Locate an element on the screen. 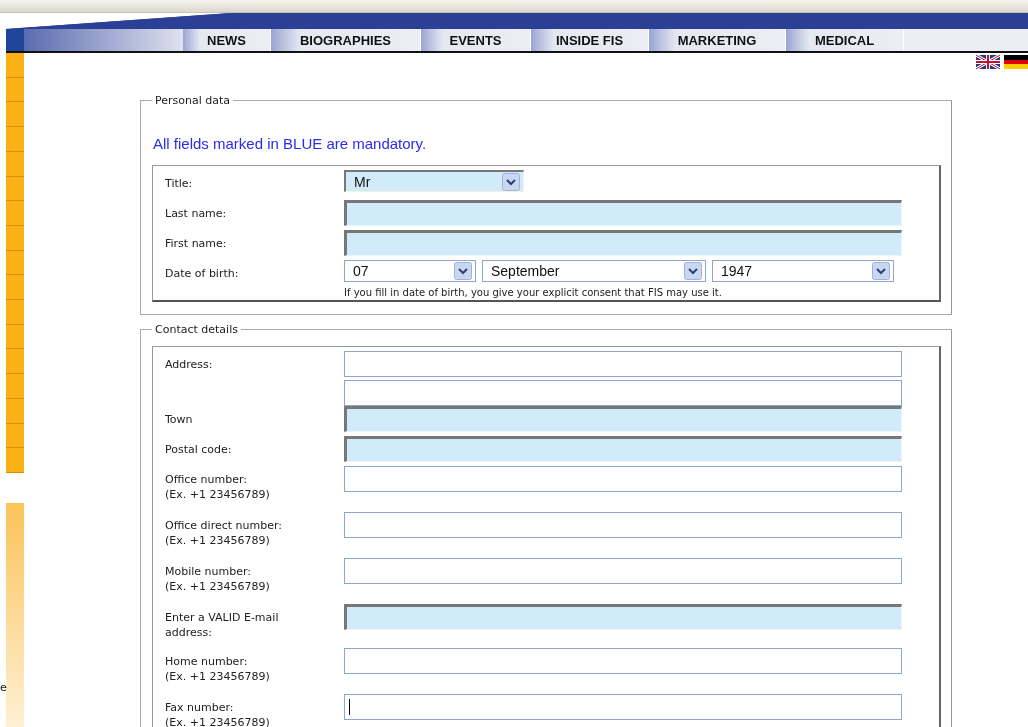 This screenshot has width=1028, height=727. field-label: Town is located at coordinates (179, 419).